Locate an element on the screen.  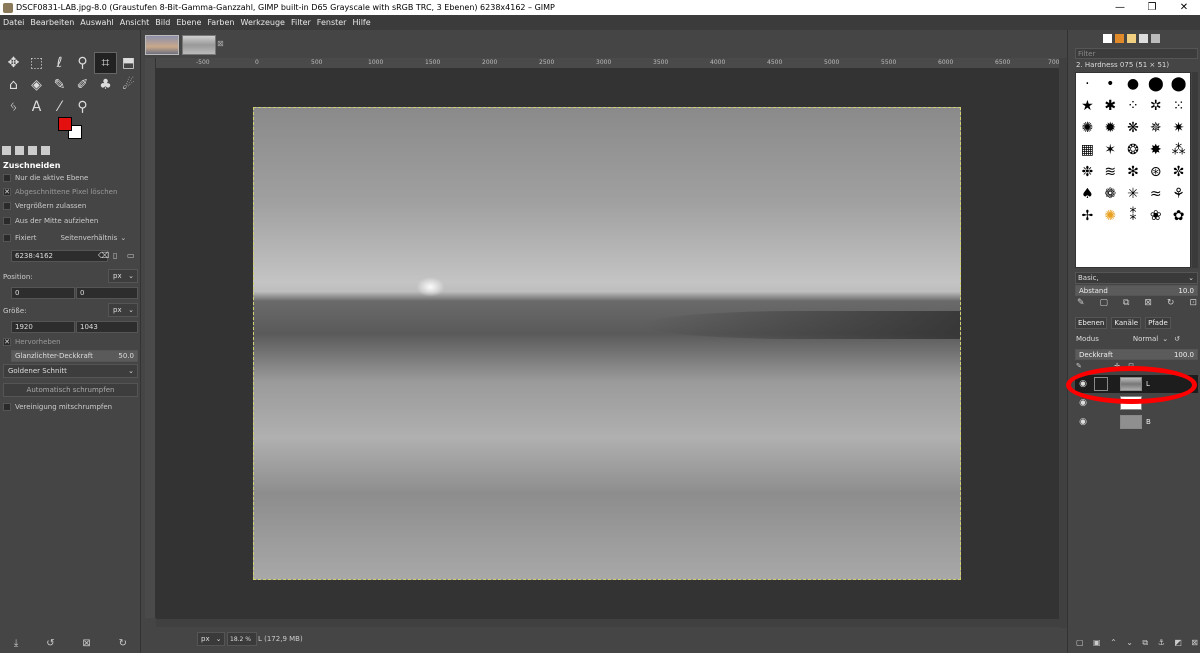
brush-item: ✲ is located at coordinates (1155, 106).